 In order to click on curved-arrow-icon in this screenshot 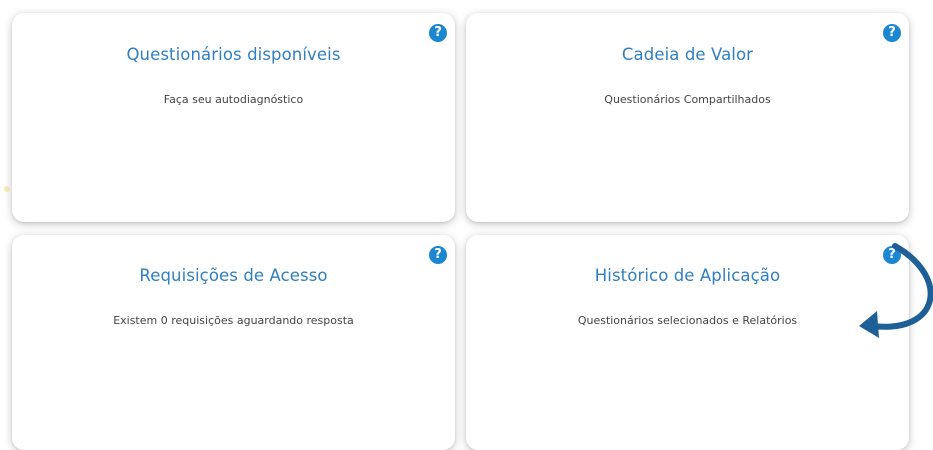, I will do `click(896, 290)`.